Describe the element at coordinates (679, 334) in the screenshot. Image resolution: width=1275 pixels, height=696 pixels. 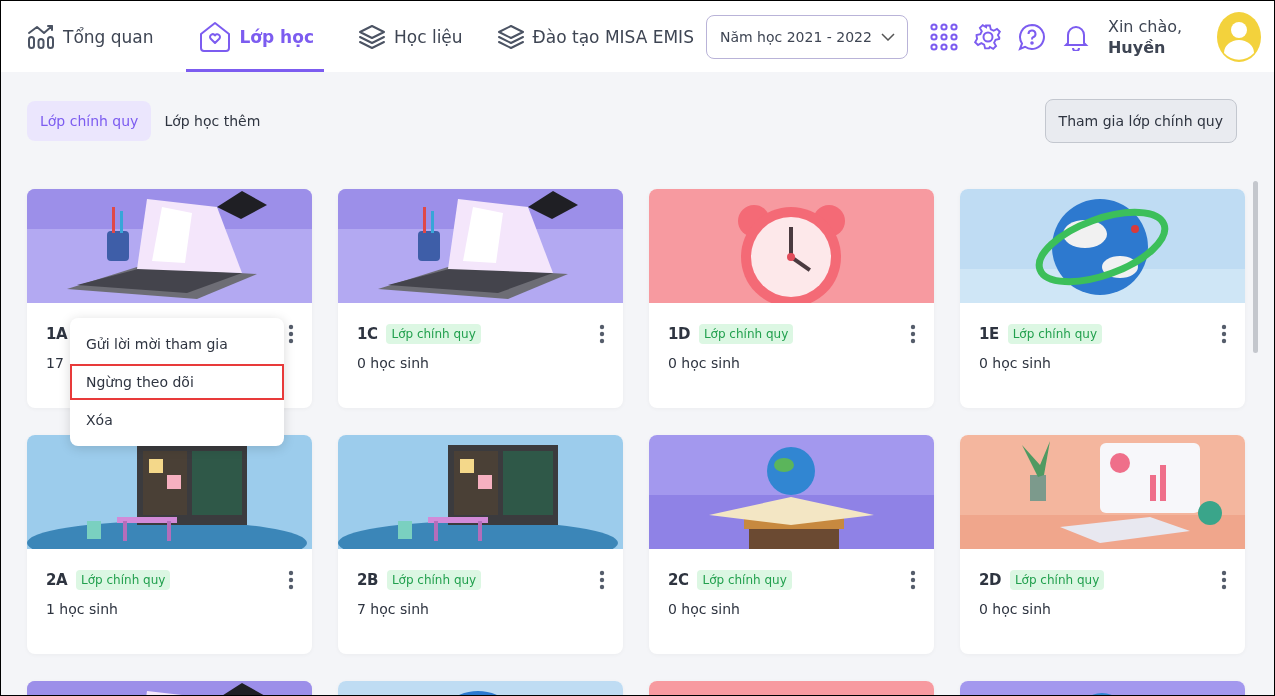
I see `class-name: 1D` at that location.